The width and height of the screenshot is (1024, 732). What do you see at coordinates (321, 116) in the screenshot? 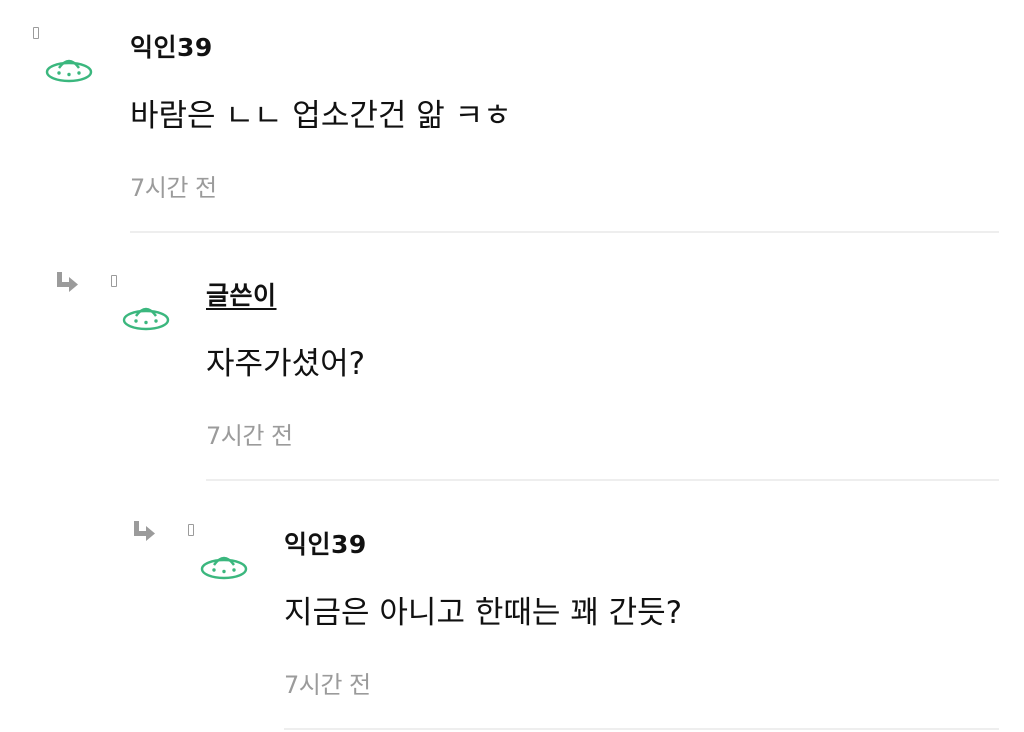
I see `comment-text: 바람은 ㄴㄴ 업소간건 앎 ㅋㅎ` at bounding box center [321, 116].